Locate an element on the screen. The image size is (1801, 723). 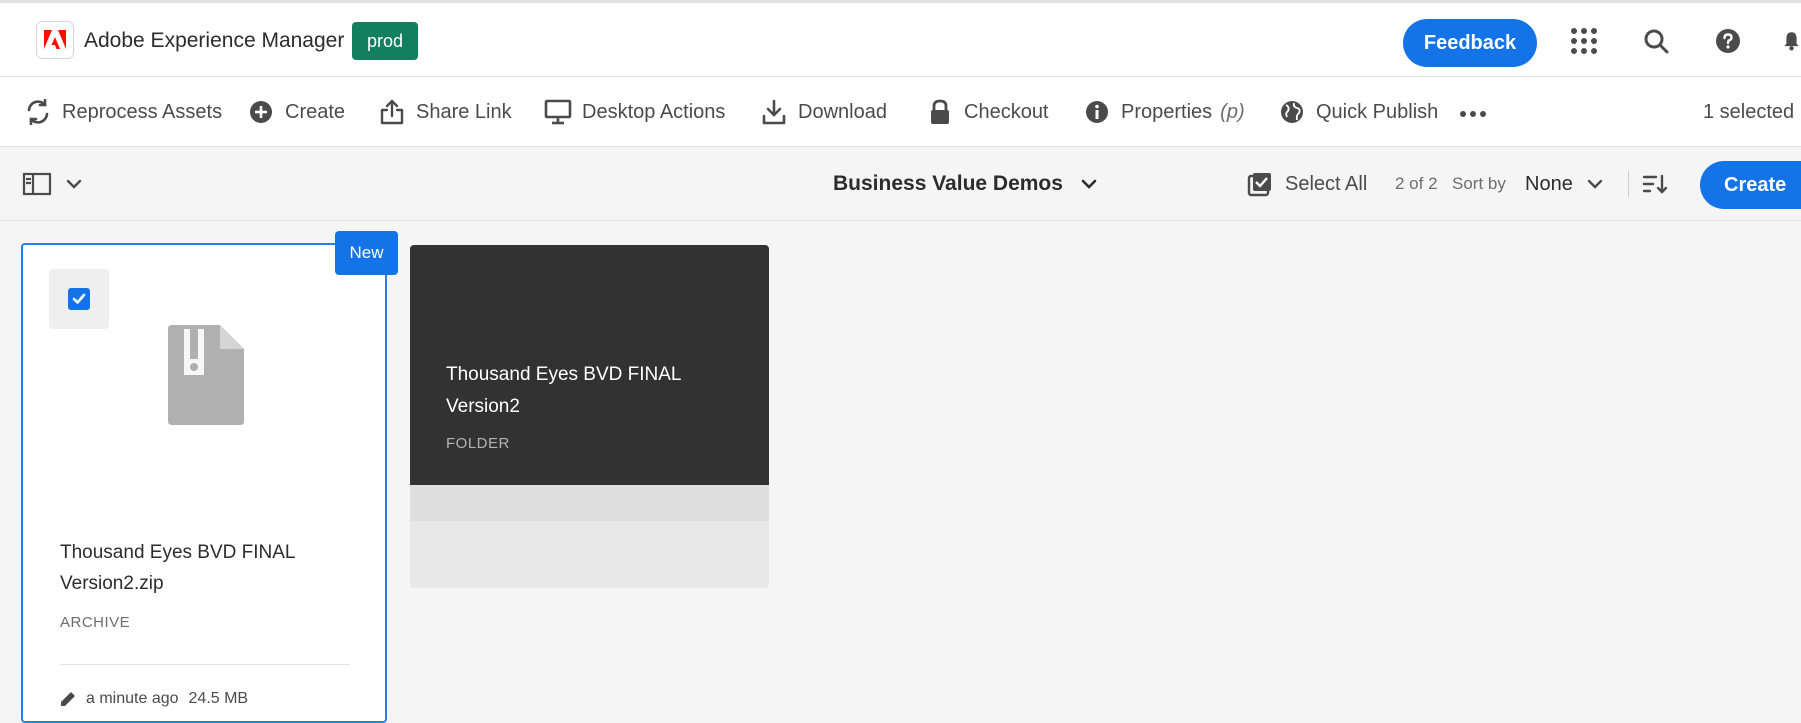
sort-direction-button is located at coordinates (1655, 184).